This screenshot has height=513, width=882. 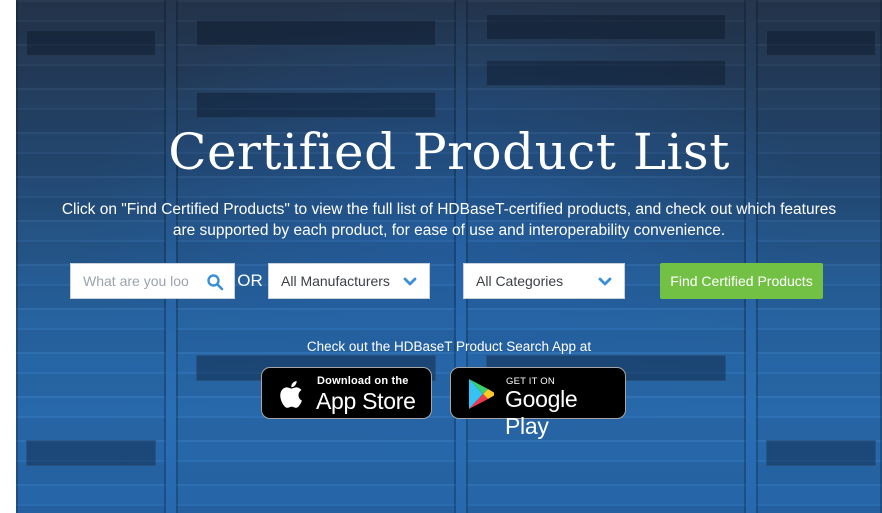 I want to click on manufacturer-select: All Manufacturers, so click(x=349, y=281).